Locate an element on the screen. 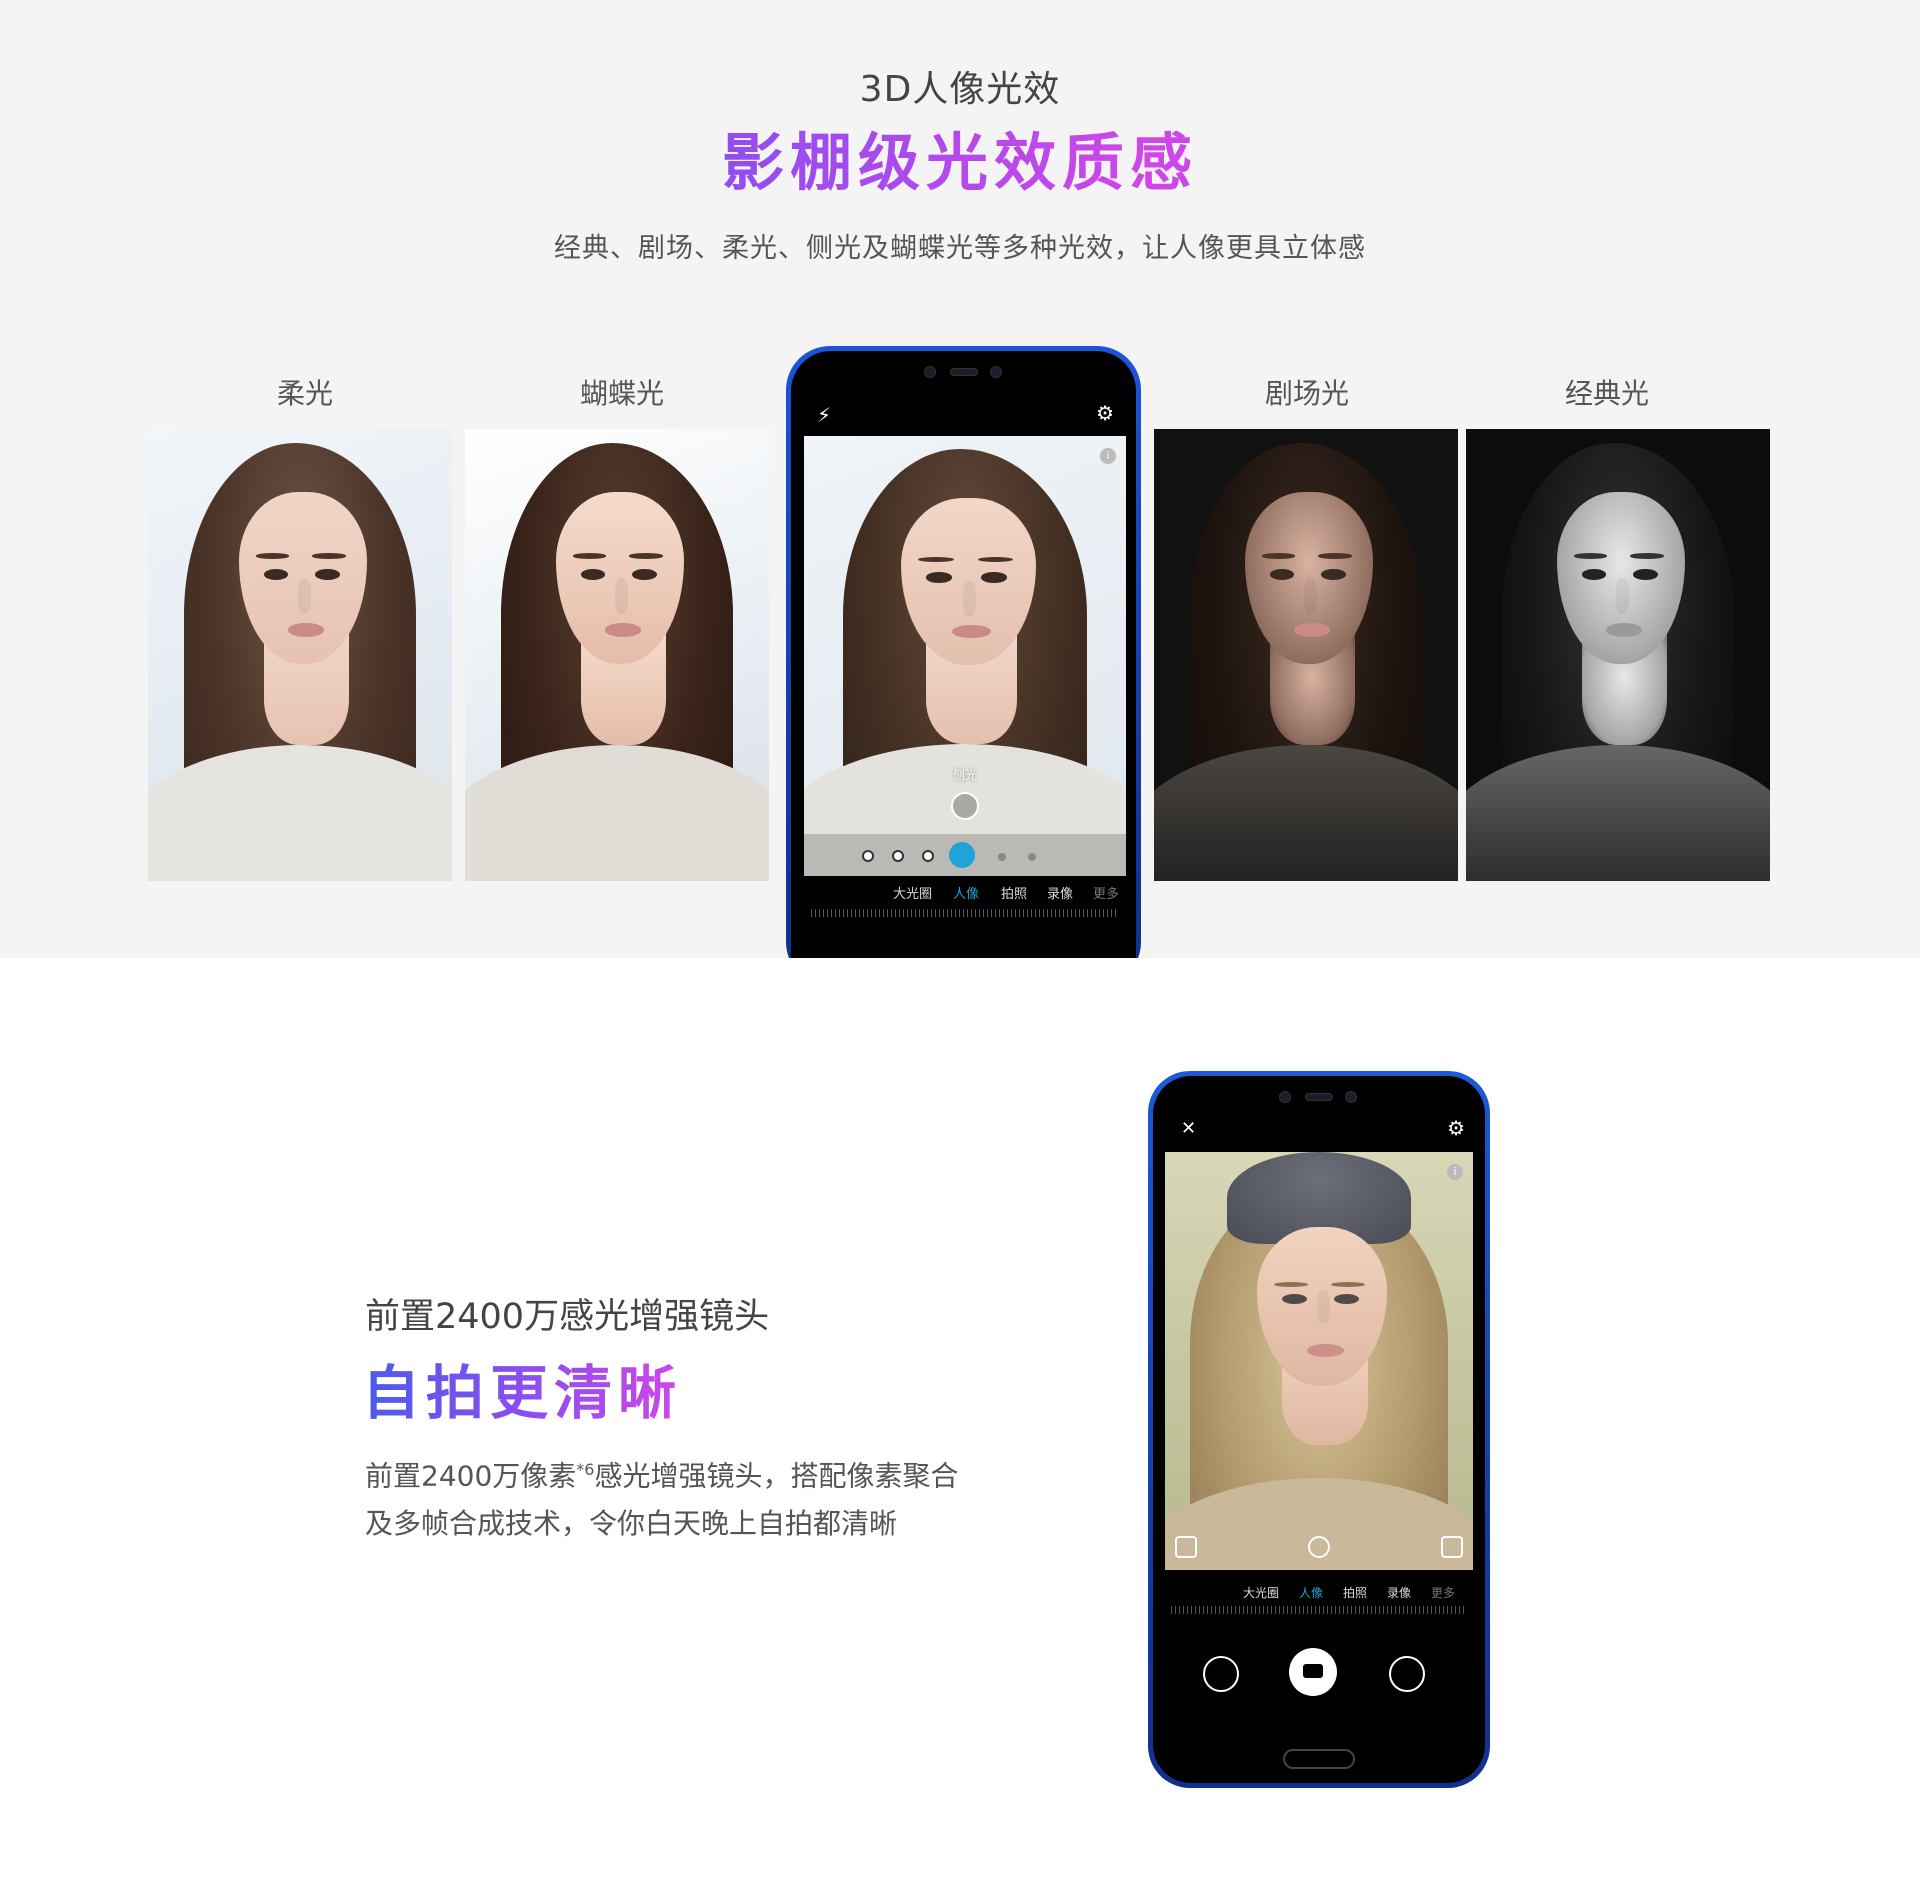 The image size is (1920, 1877). lighting-effect-icon is located at coordinates (965, 806).